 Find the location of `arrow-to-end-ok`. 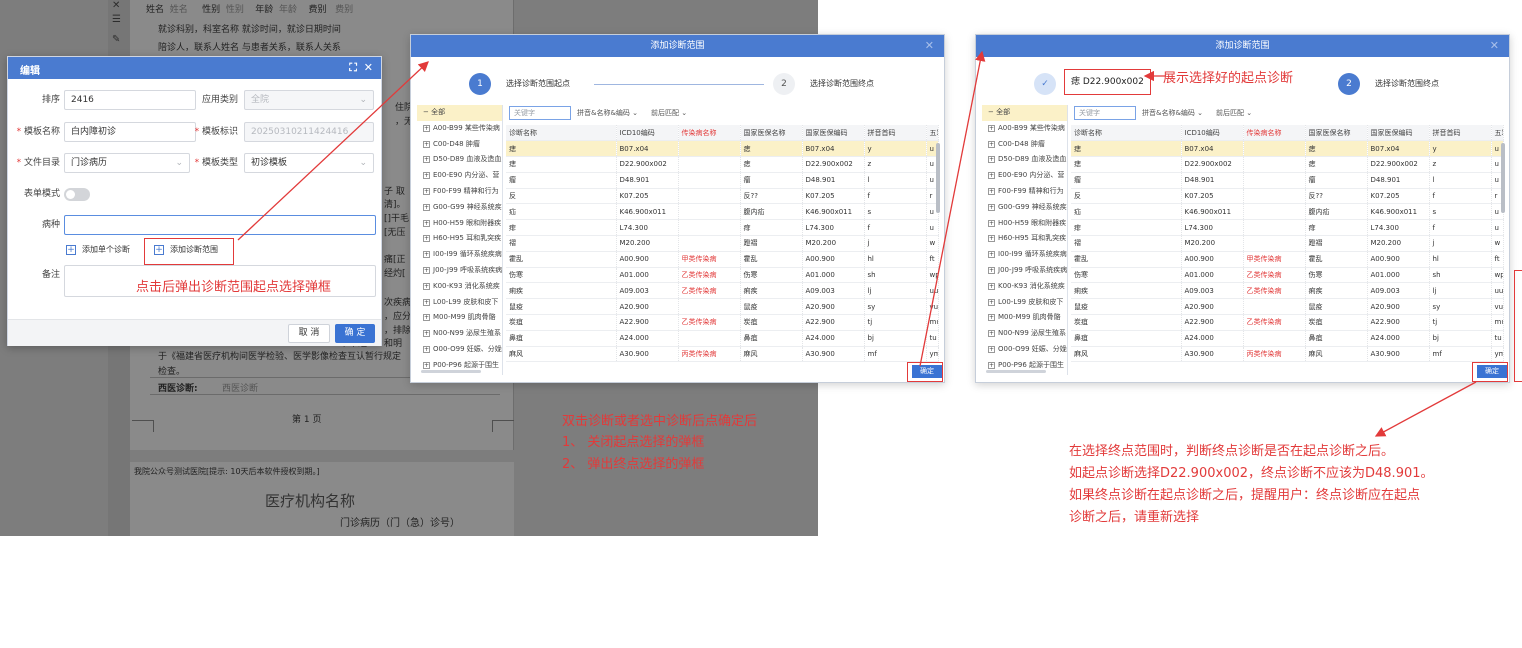

arrow-to-end-ok is located at coordinates (1425, 409).